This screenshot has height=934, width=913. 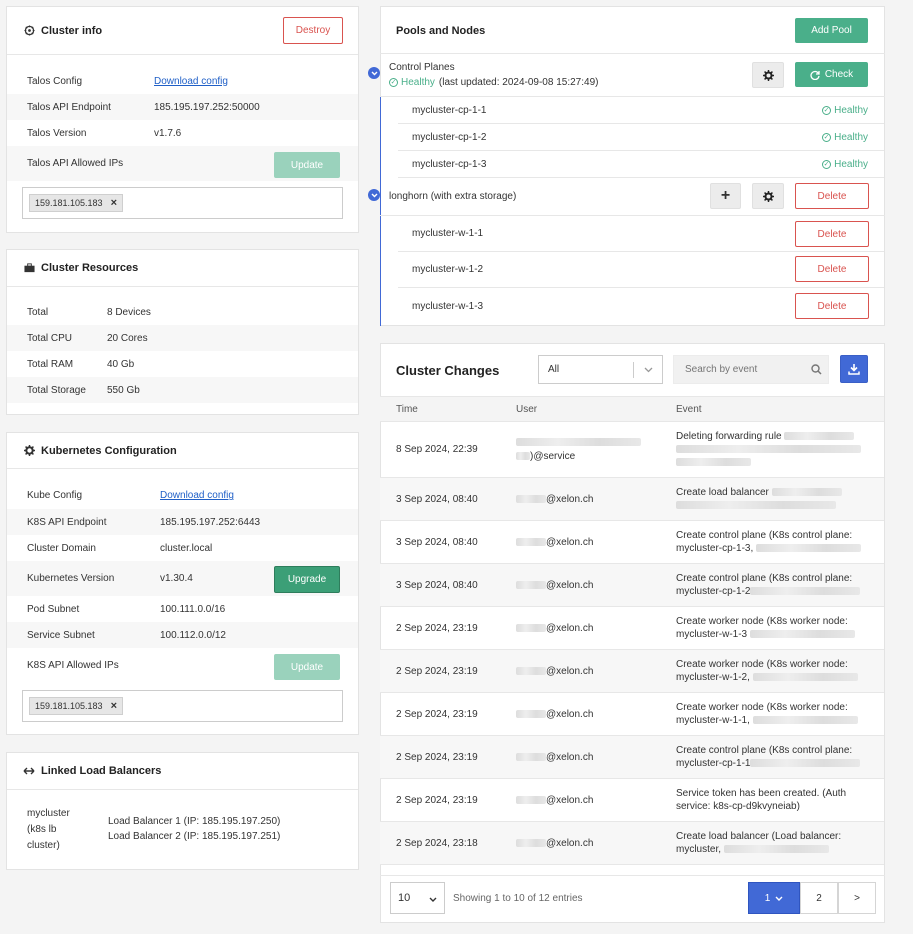 I want to click on kube-download-config-link: Download config, so click(x=197, y=495).